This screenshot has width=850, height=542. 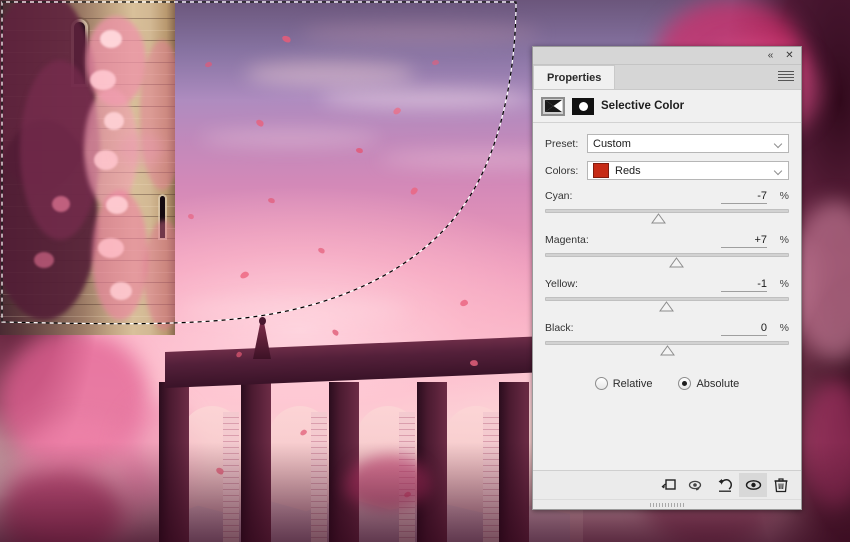 What do you see at coordinates (744, 285) in the screenshot?
I see `slider-value: -1` at bounding box center [744, 285].